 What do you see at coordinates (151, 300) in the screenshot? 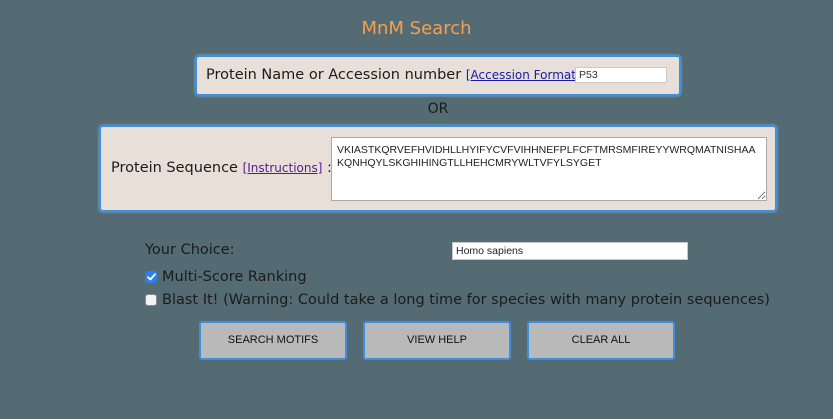
I see `blast-it-checkbox` at bounding box center [151, 300].